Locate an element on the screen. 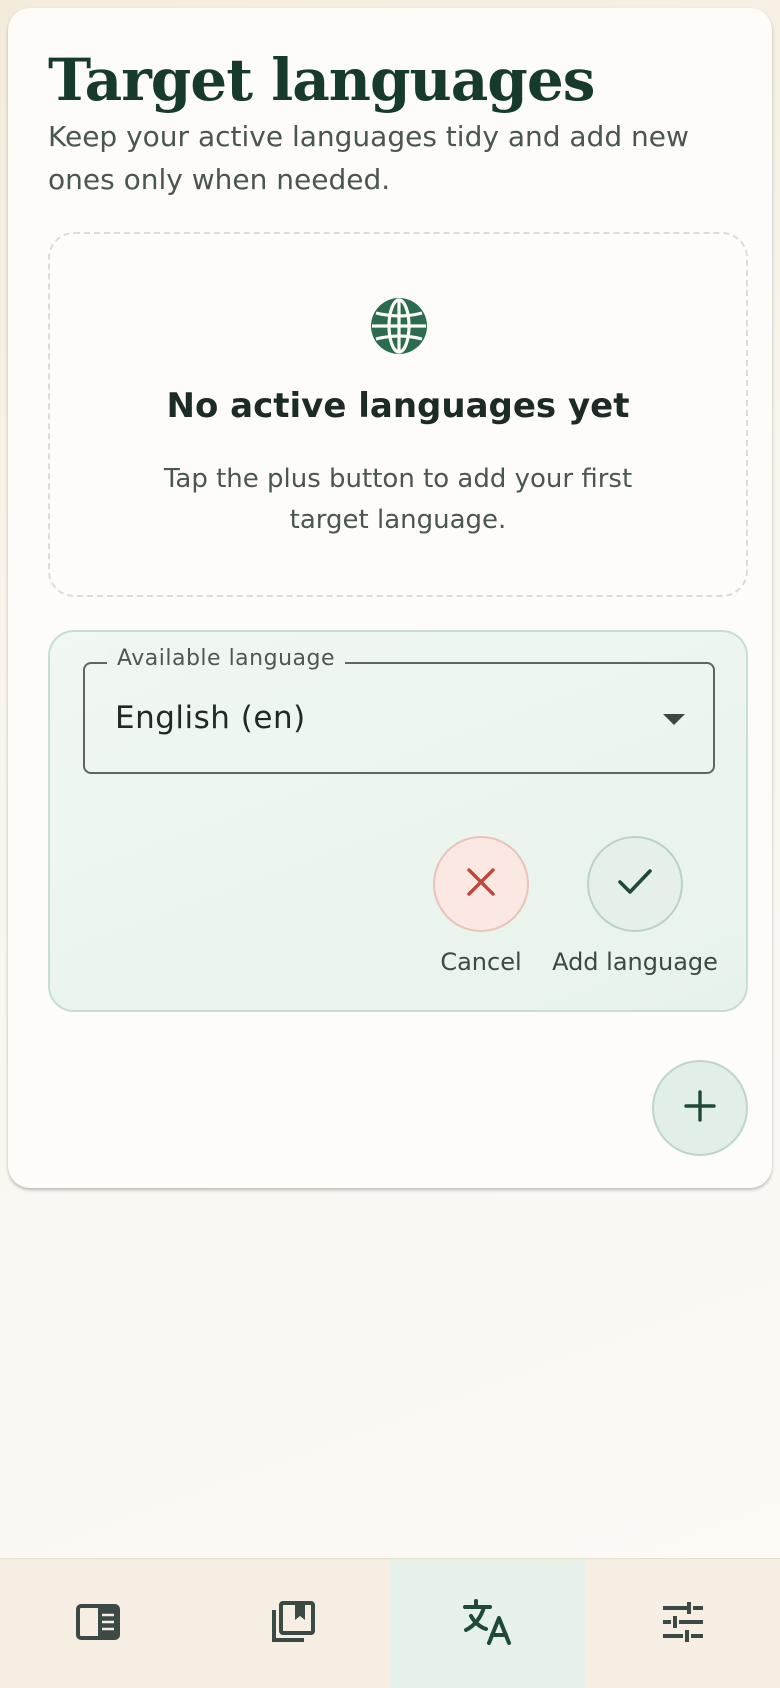 Image resolution: width=780 pixels, height=1688 pixels. add-language-label: Add language is located at coordinates (635, 962).